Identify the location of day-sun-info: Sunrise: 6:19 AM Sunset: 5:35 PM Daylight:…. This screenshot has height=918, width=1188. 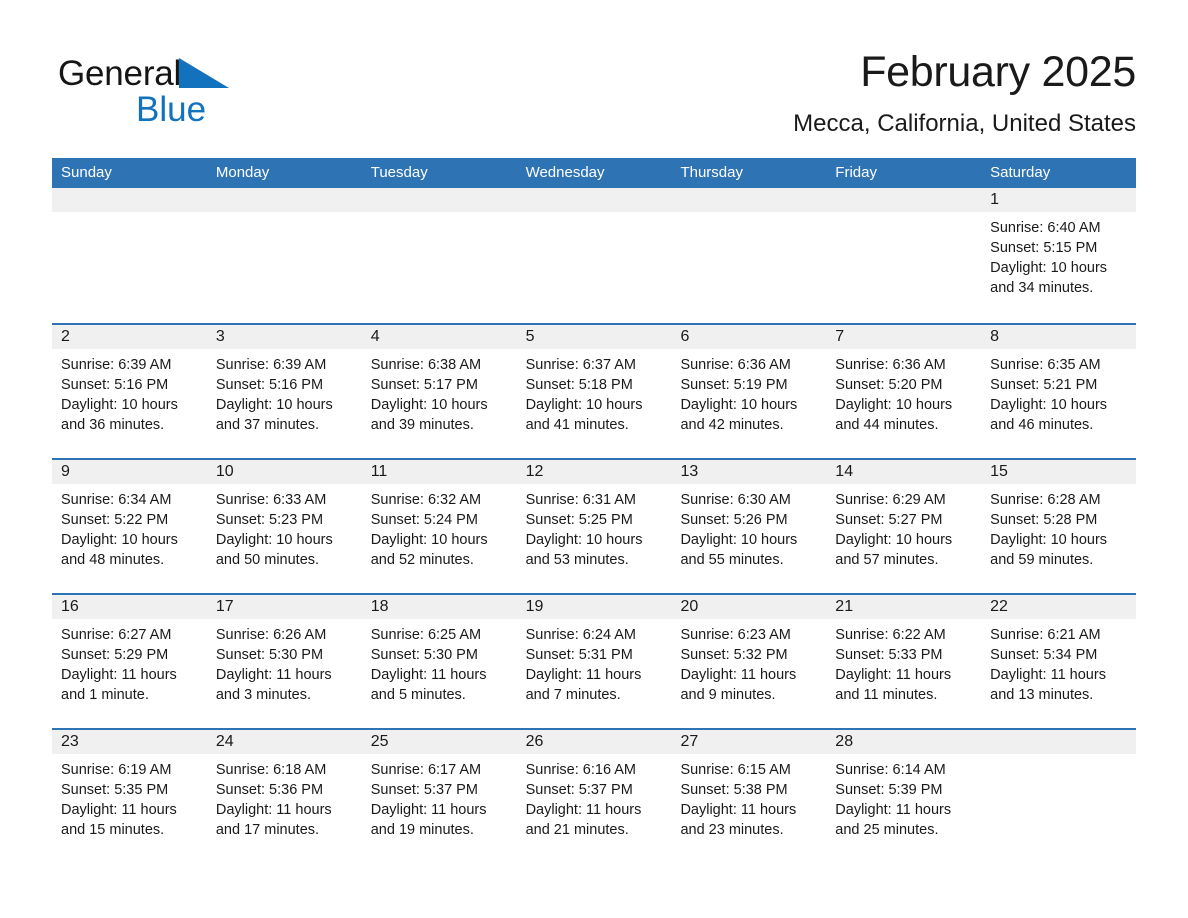
(129, 797).